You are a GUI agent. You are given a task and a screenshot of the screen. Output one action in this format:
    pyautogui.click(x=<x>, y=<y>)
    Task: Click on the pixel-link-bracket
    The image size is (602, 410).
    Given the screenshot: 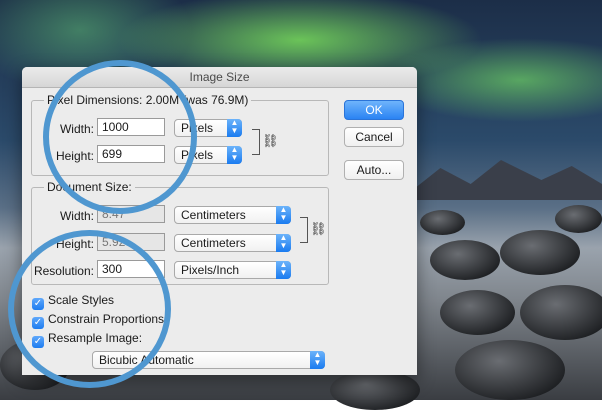 What is the action you would take?
    pyautogui.click(x=256, y=142)
    